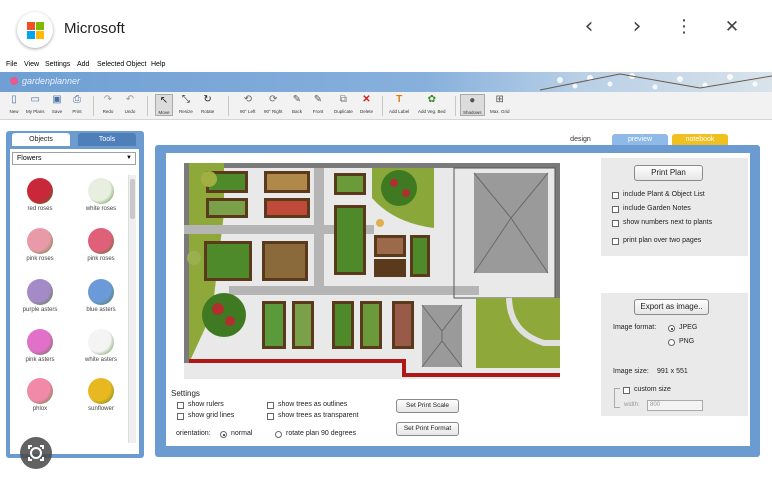  Describe the element at coordinates (318, 99) in the screenshot. I see `pen-front-icon: ✎` at that location.